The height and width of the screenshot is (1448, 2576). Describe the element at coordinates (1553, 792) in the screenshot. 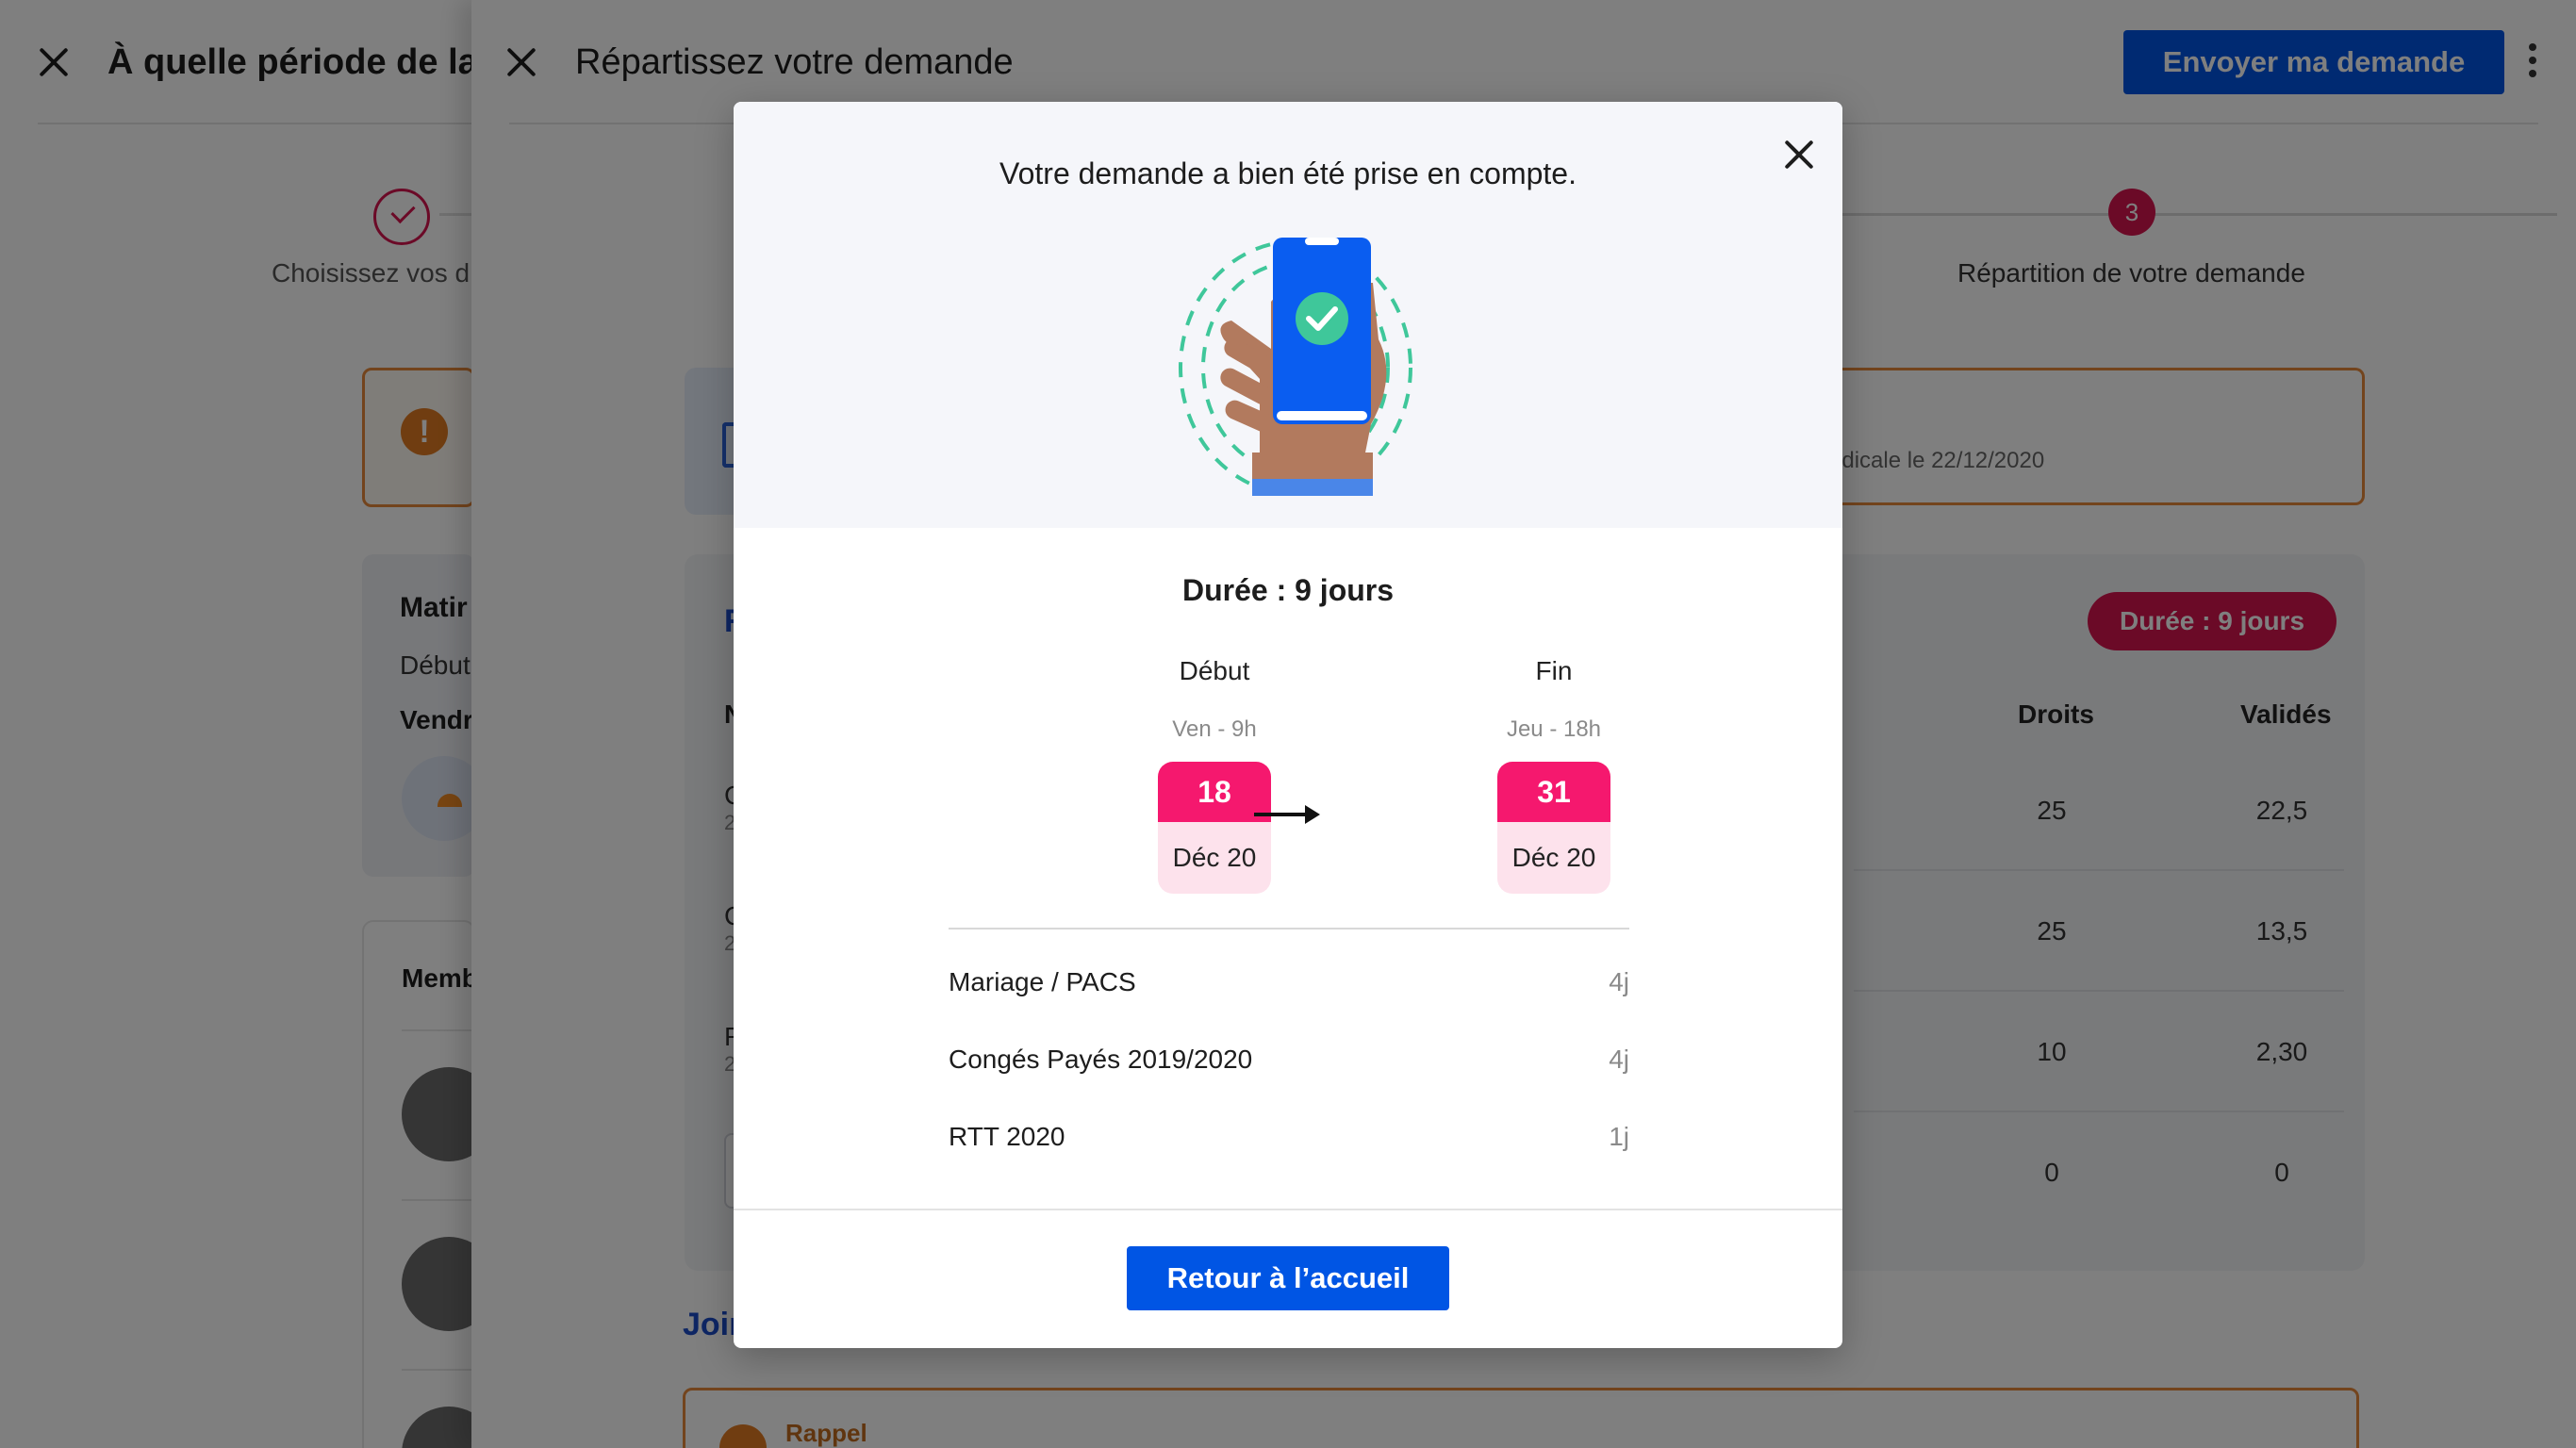

I see `end-day: 31` at that location.